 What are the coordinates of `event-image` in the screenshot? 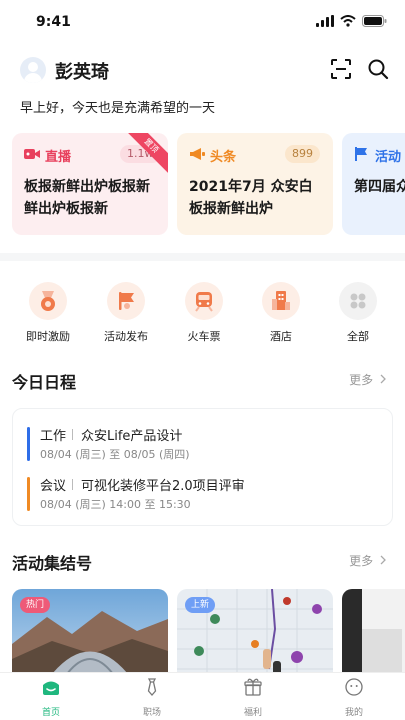 It's located at (373, 631).